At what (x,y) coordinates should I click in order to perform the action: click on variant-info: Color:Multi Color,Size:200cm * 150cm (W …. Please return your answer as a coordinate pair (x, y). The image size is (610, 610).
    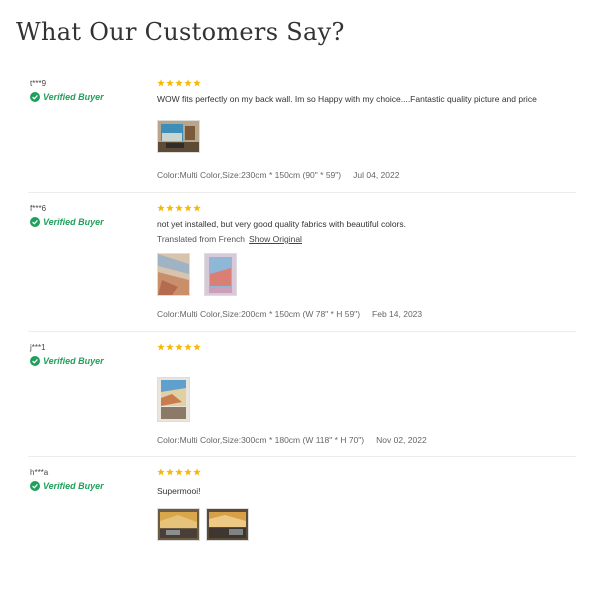
    Looking at the image, I should click on (259, 314).